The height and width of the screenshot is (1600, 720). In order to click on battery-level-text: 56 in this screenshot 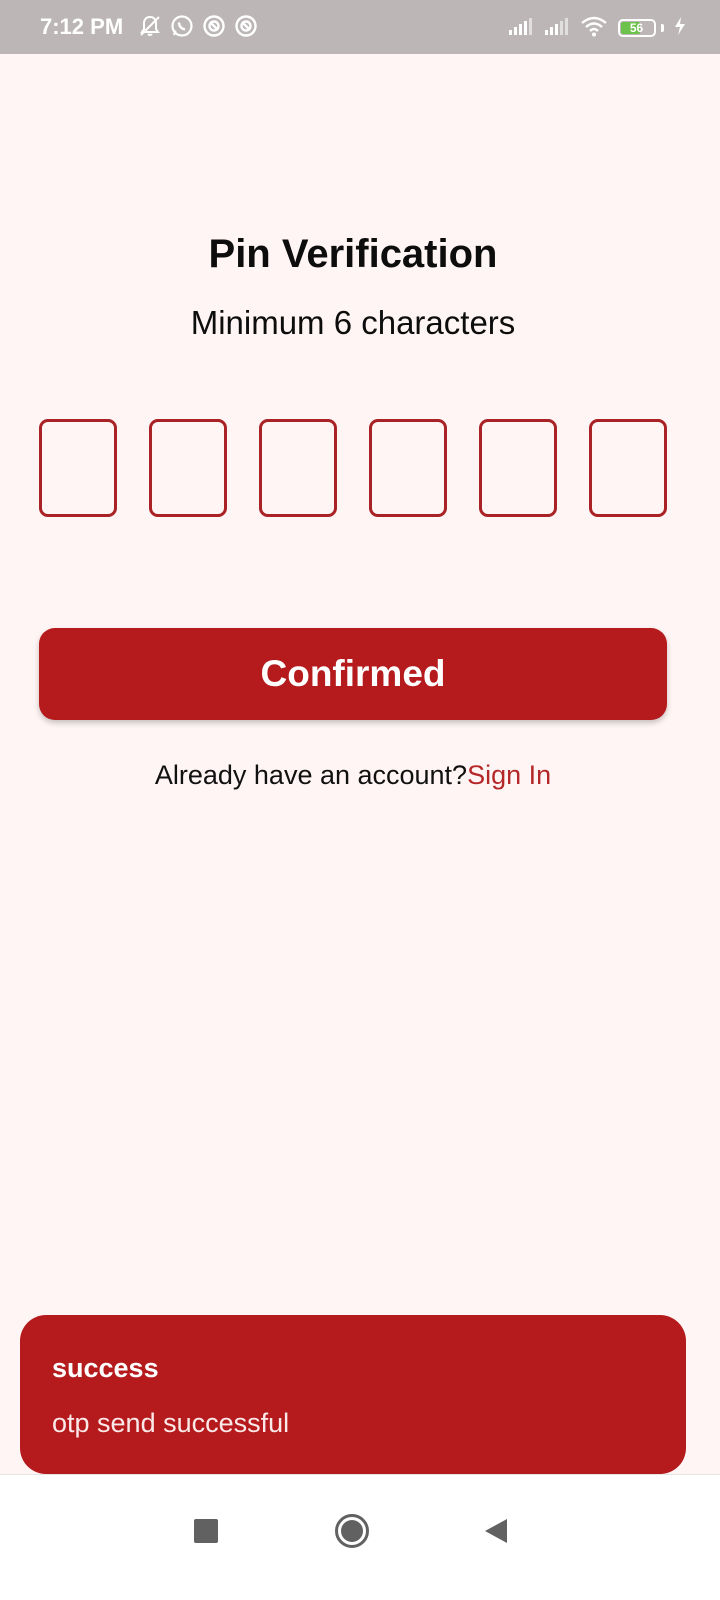, I will do `click(636, 28)`.